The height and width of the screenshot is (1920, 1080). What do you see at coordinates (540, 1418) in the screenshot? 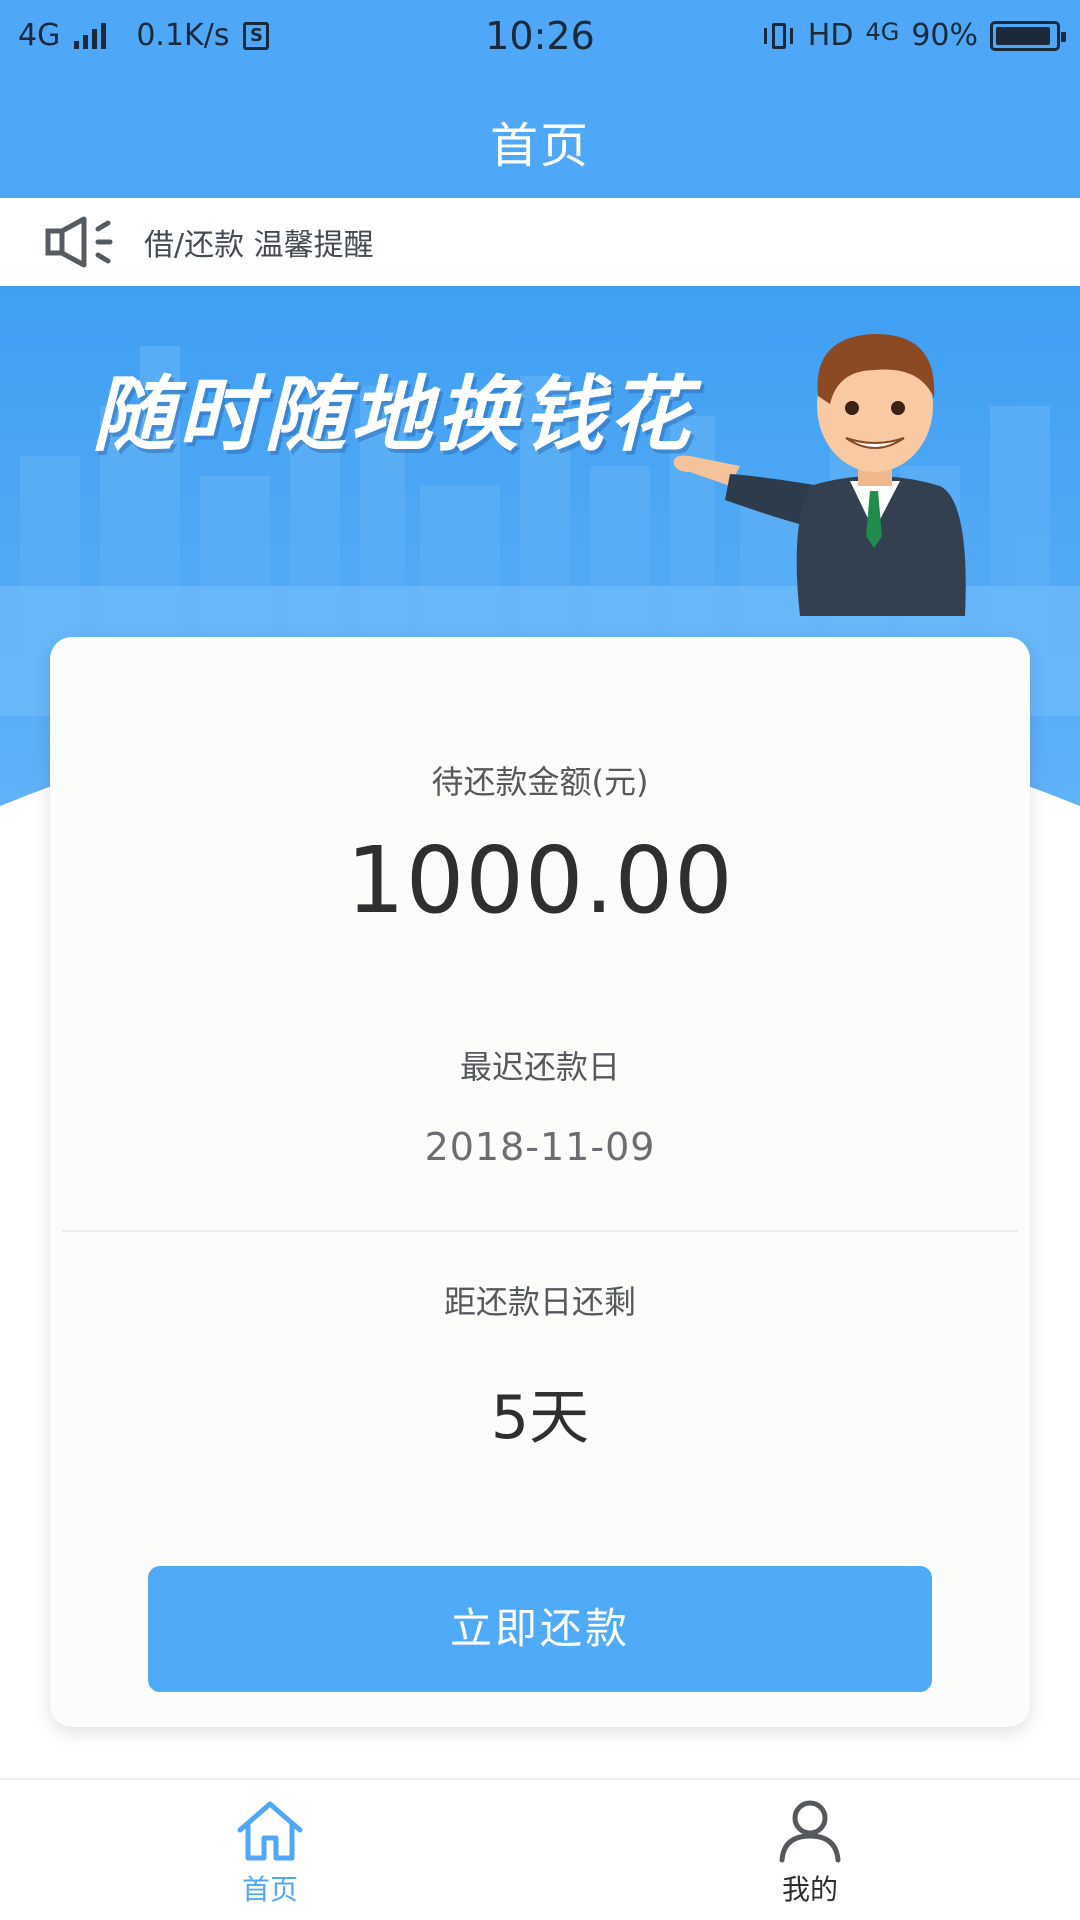
I see `remaining-days: 5天` at bounding box center [540, 1418].